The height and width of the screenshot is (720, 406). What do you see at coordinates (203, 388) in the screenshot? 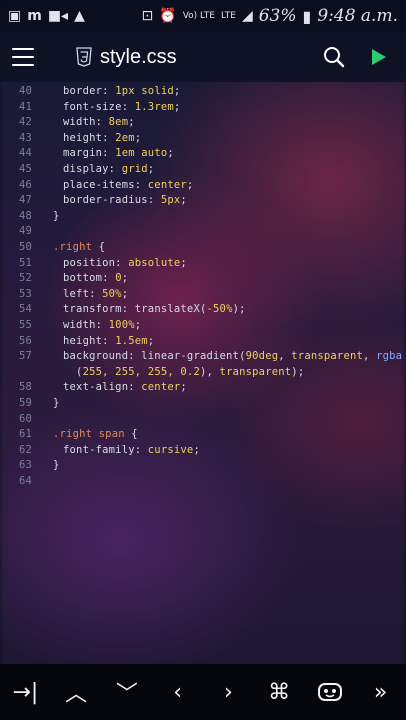
I see `code-line: 58 text-align: center;` at bounding box center [203, 388].